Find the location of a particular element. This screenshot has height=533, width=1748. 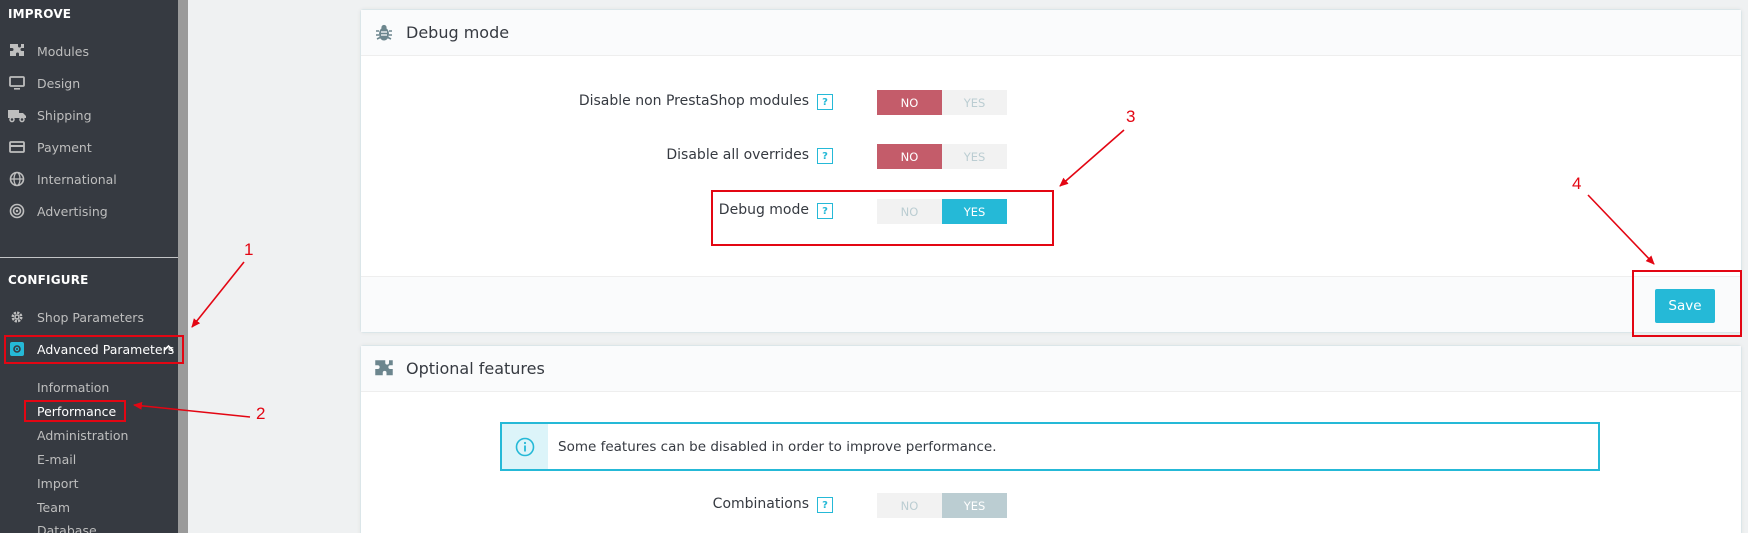

bug-icon is located at coordinates (384, 33).